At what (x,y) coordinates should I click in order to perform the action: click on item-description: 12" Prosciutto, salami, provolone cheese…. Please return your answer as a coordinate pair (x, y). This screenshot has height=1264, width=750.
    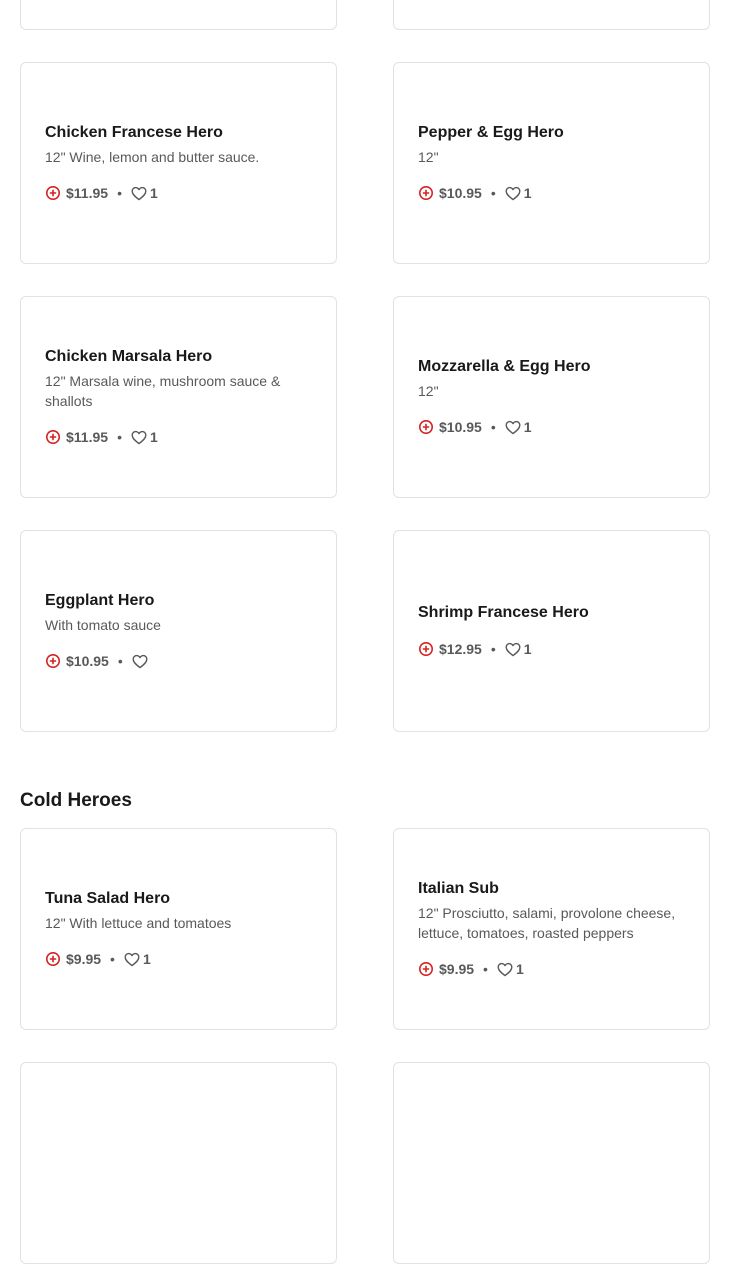
    Looking at the image, I should click on (547, 923).